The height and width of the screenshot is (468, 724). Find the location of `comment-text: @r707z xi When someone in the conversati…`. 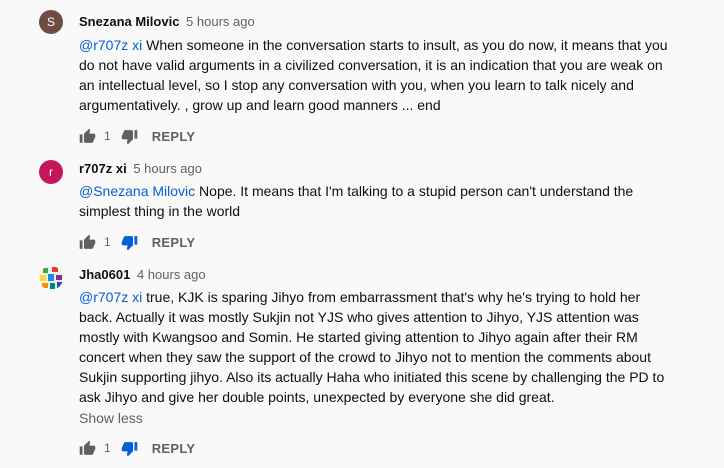

comment-text: @r707z xi When someone in the conversati… is located at coordinates (373, 75).